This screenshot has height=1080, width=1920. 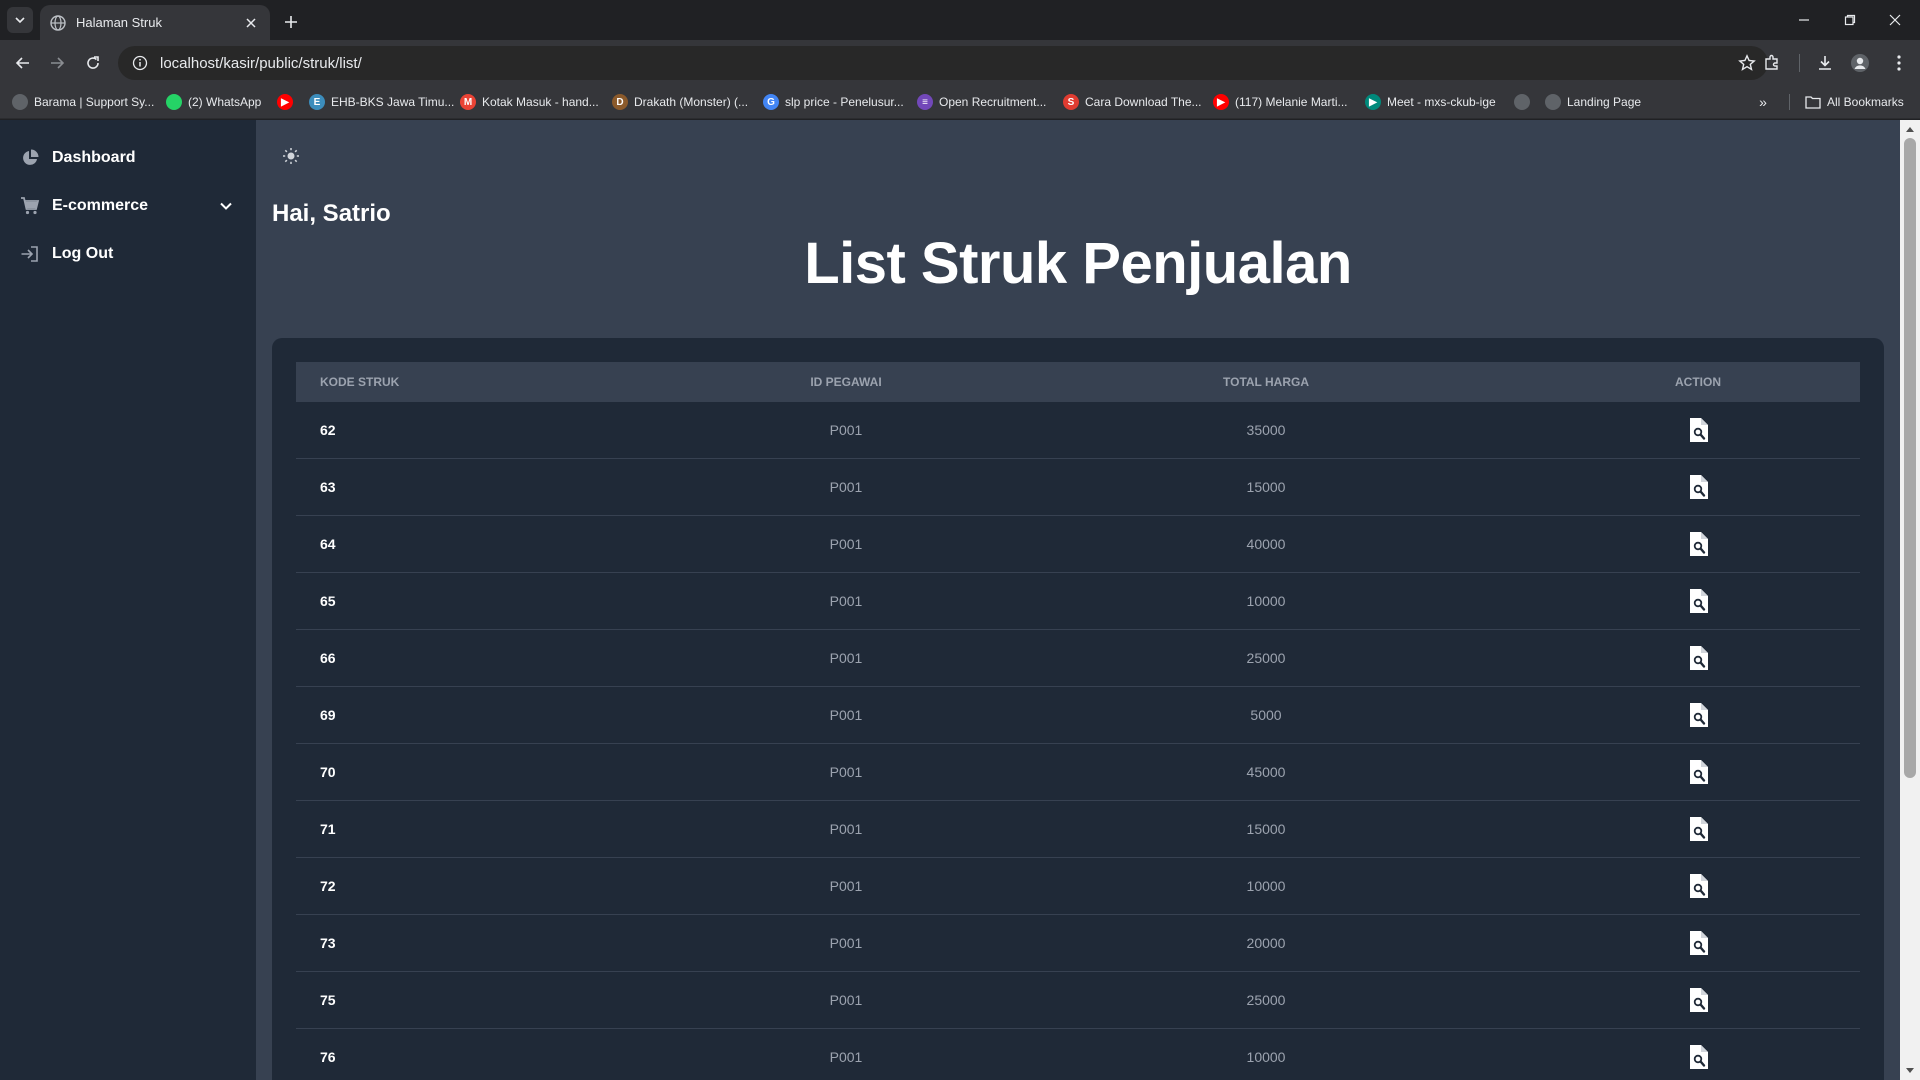 What do you see at coordinates (1078, 1000) in the screenshot?
I see `table-row: 75 P001 25000` at bounding box center [1078, 1000].